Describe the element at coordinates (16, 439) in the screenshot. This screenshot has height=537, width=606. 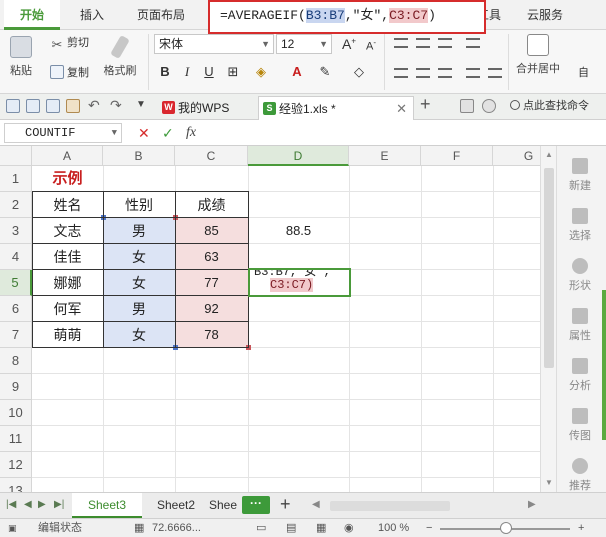
I see `row-header: 11` at that location.